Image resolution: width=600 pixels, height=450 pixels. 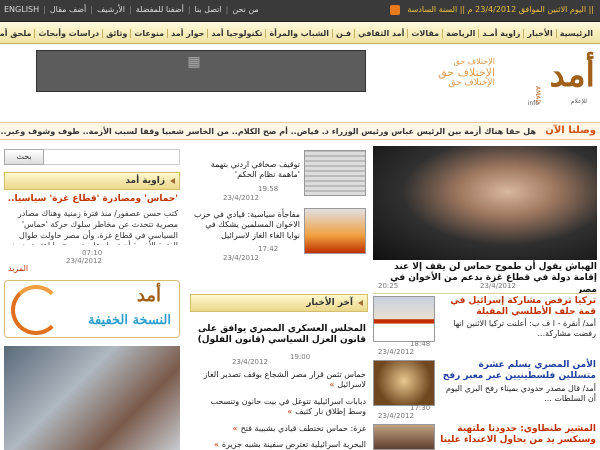 What do you see at coordinates (380, 33) in the screenshot?
I see `nav-culture: أمد الثقافي` at bounding box center [380, 33].